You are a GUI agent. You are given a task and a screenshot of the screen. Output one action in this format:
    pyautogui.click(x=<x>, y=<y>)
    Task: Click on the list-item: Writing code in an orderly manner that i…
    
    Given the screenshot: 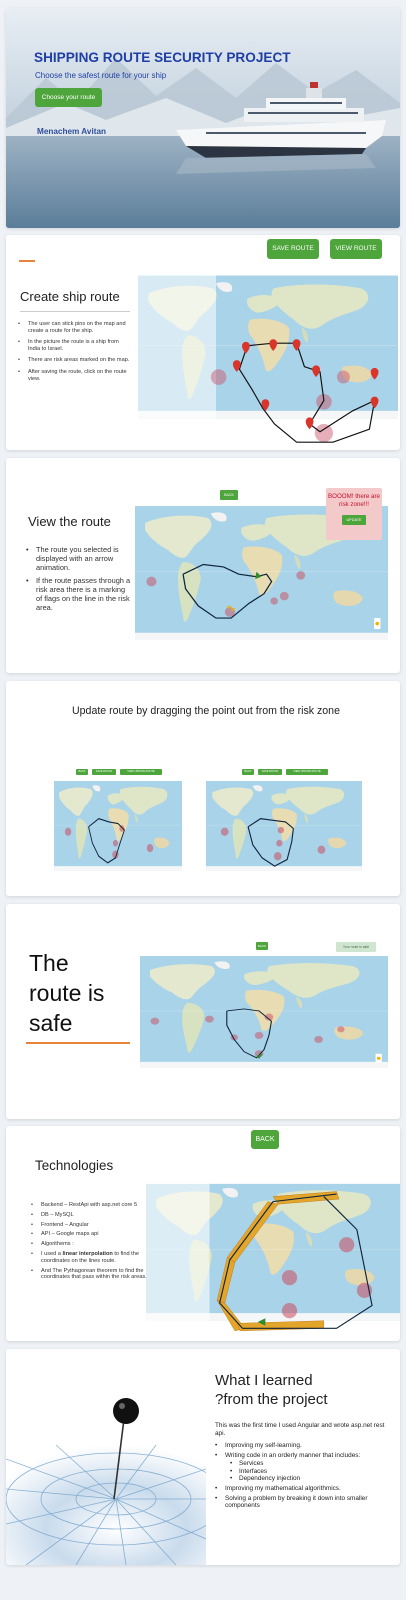 What is the action you would take?
    pyautogui.click(x=300, y=1467)
    